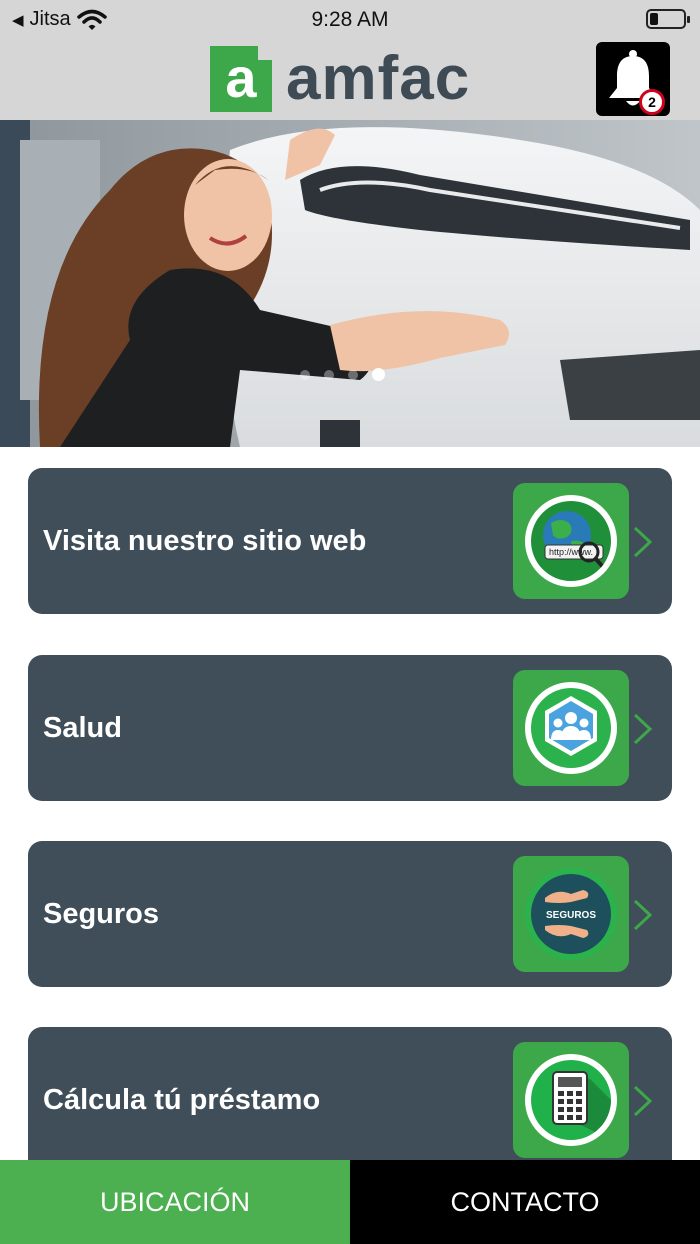 The width and height of the screenshot is (700, 1244). What do you see at coordinates (205, 541) in the screenshot?
I see `menu-card-label: Visita nuestro sitio web` at bounding box center [205, 541].